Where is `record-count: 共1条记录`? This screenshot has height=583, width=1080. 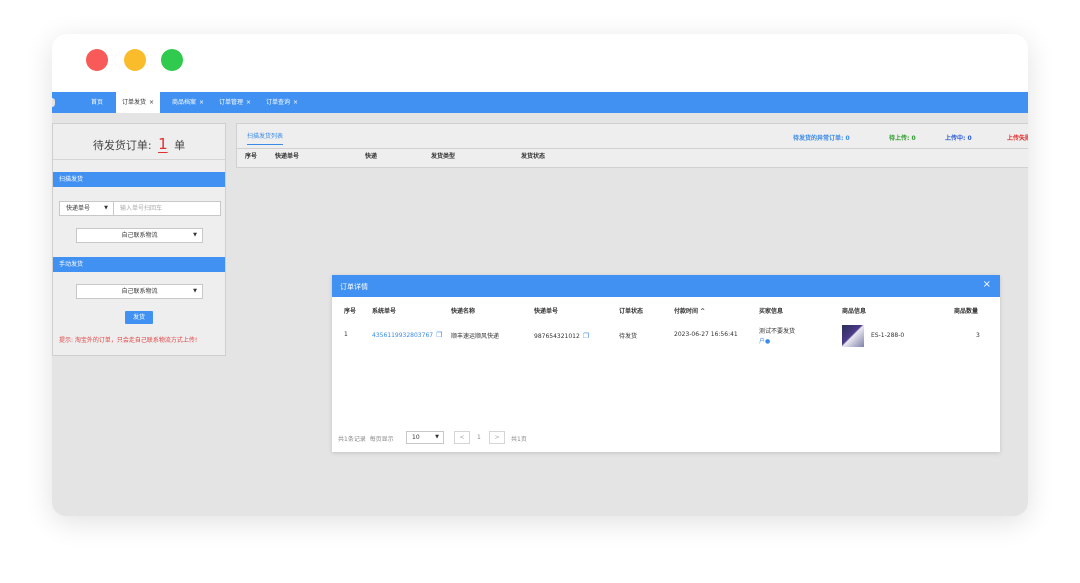
record-count: 共1条记录 is located at coordinates (352, 439).